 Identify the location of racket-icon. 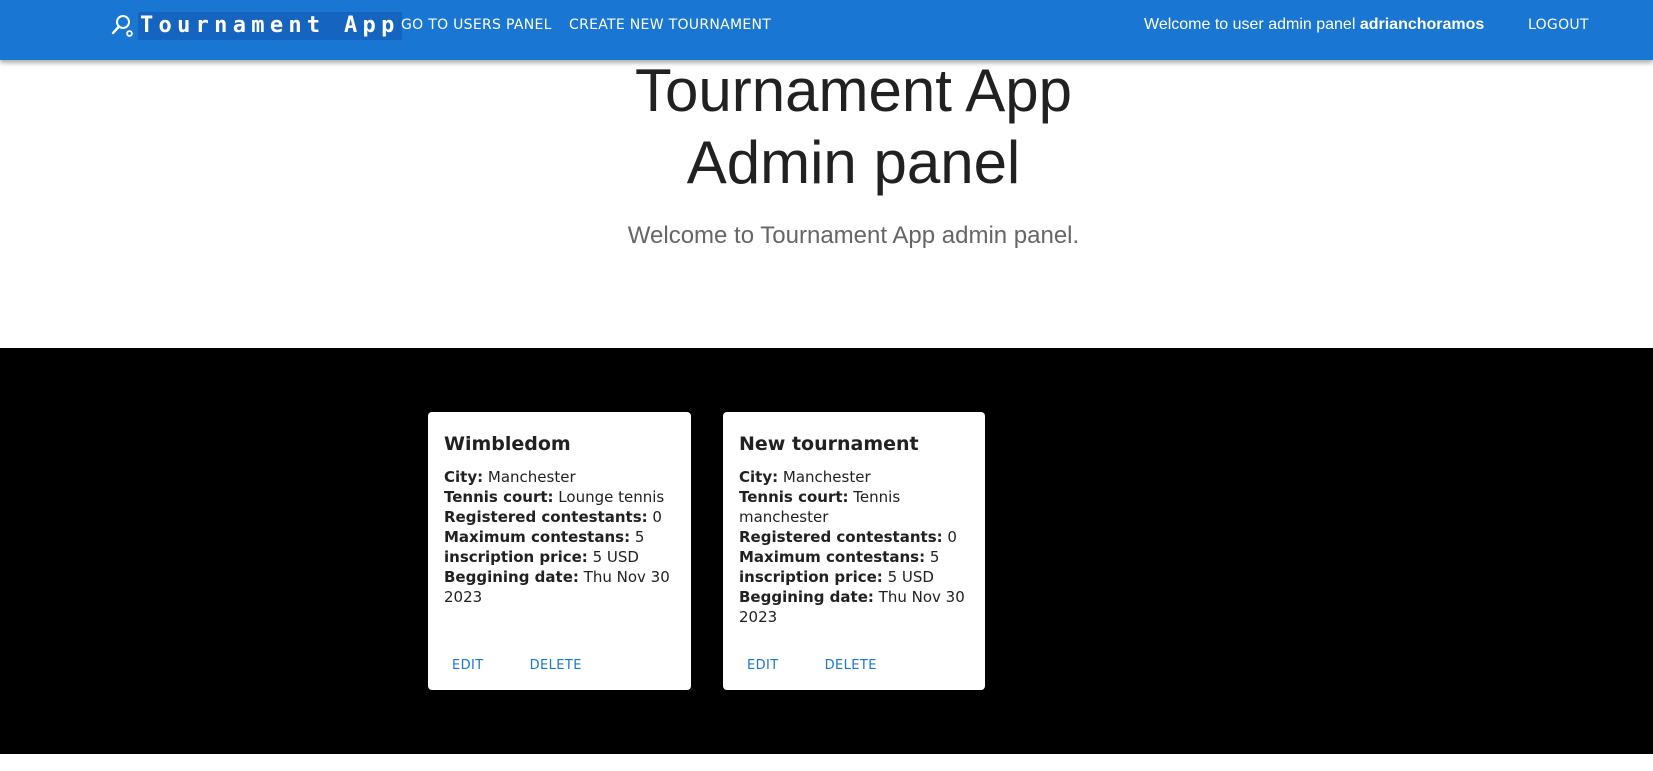
(122, 26).